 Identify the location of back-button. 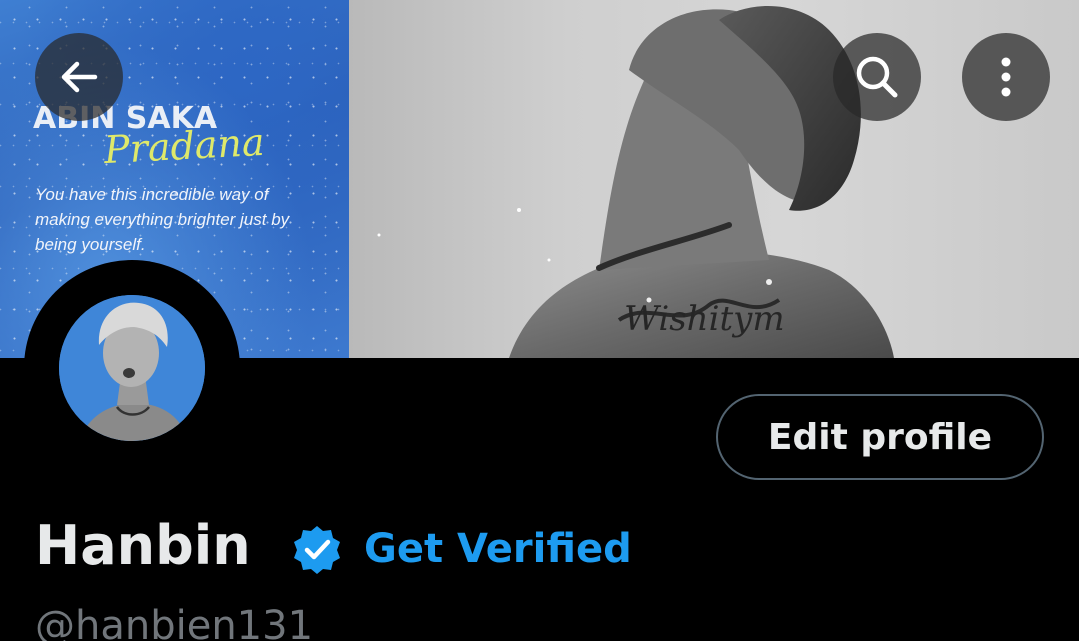
(79, 77).